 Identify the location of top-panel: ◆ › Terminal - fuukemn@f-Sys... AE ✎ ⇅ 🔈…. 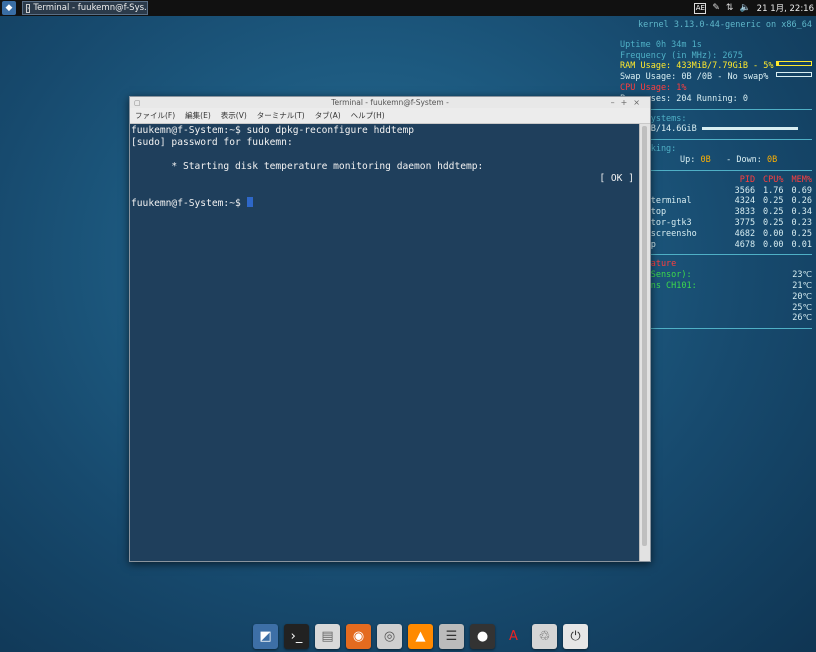
(408, 8).